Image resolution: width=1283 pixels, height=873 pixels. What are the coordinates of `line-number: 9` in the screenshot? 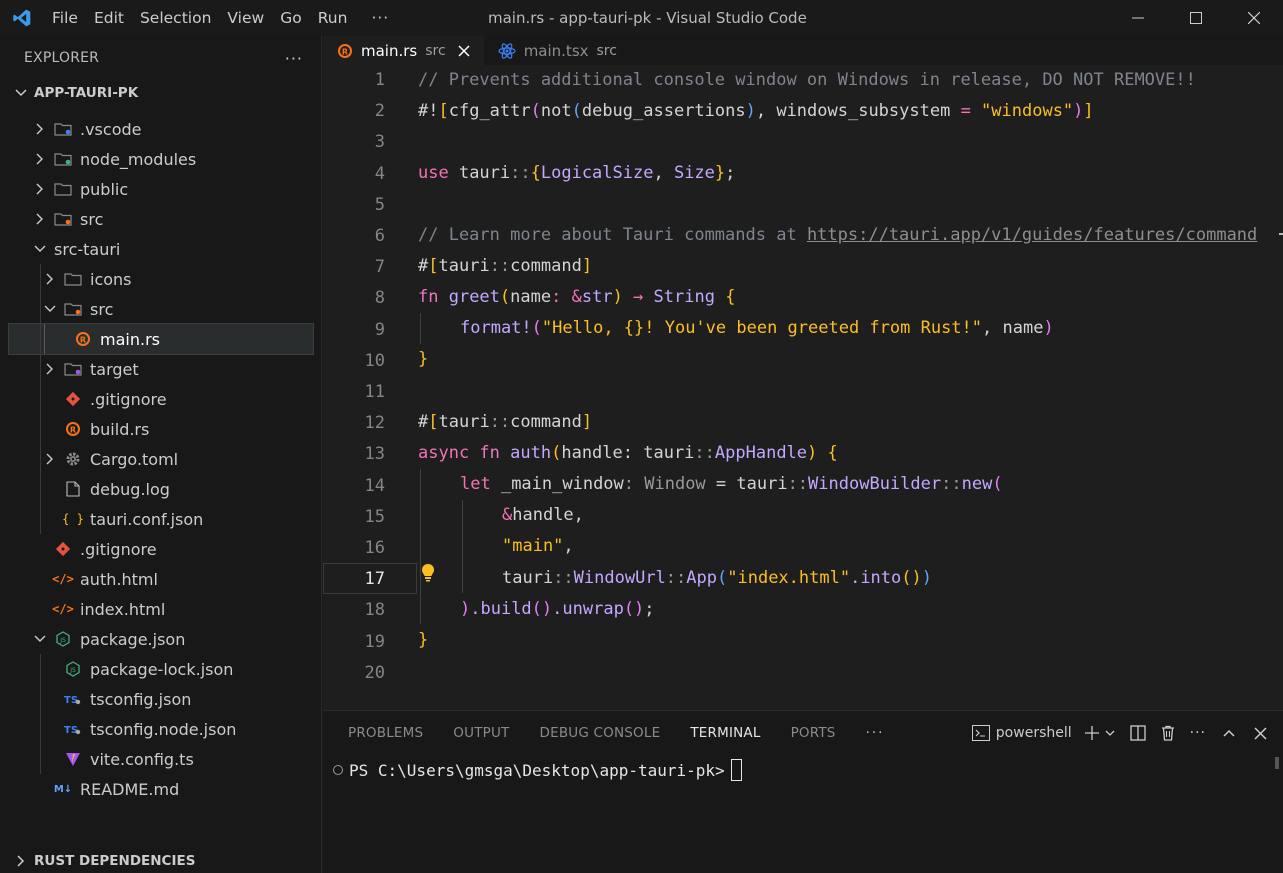 It's located at (379, 329).